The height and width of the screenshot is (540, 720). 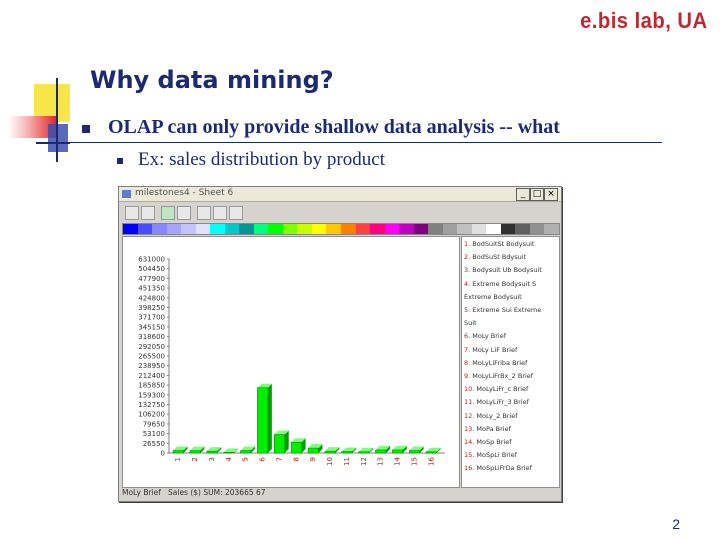 What do you see at coordinates (503, 244) in the screenshot?
I see `legend-label: BodSuitSt Bodysuit` at bounding box center [503, 244].